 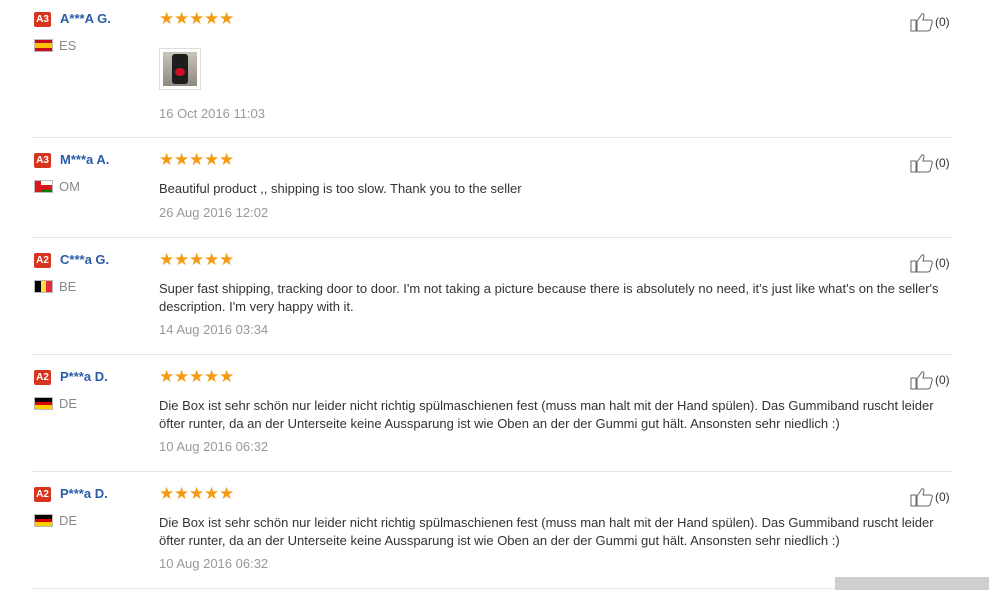 What do you see at coordinates (85, 18) in the screenshot?
I see `reviewer-name: A***A G.` at bounding box center [85, 18].